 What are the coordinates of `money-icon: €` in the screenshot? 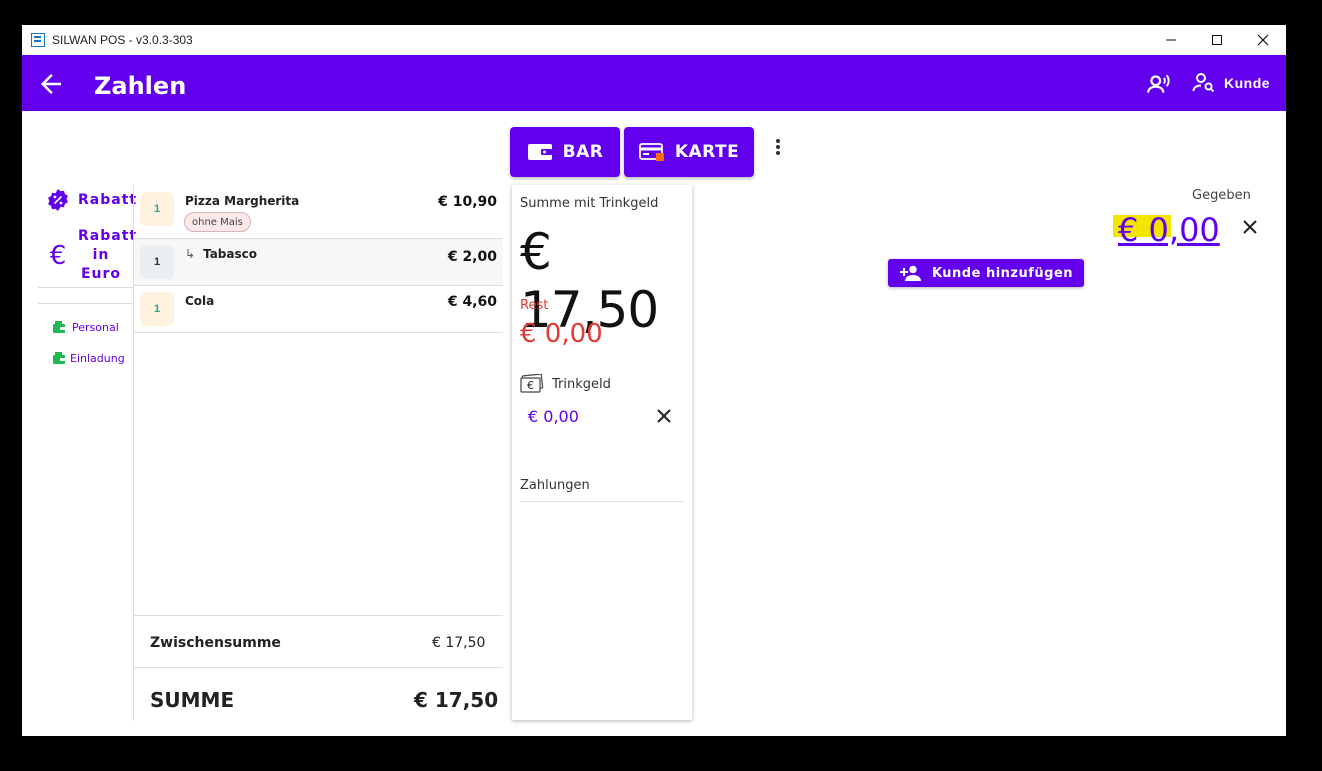 It's located at (532, 383).